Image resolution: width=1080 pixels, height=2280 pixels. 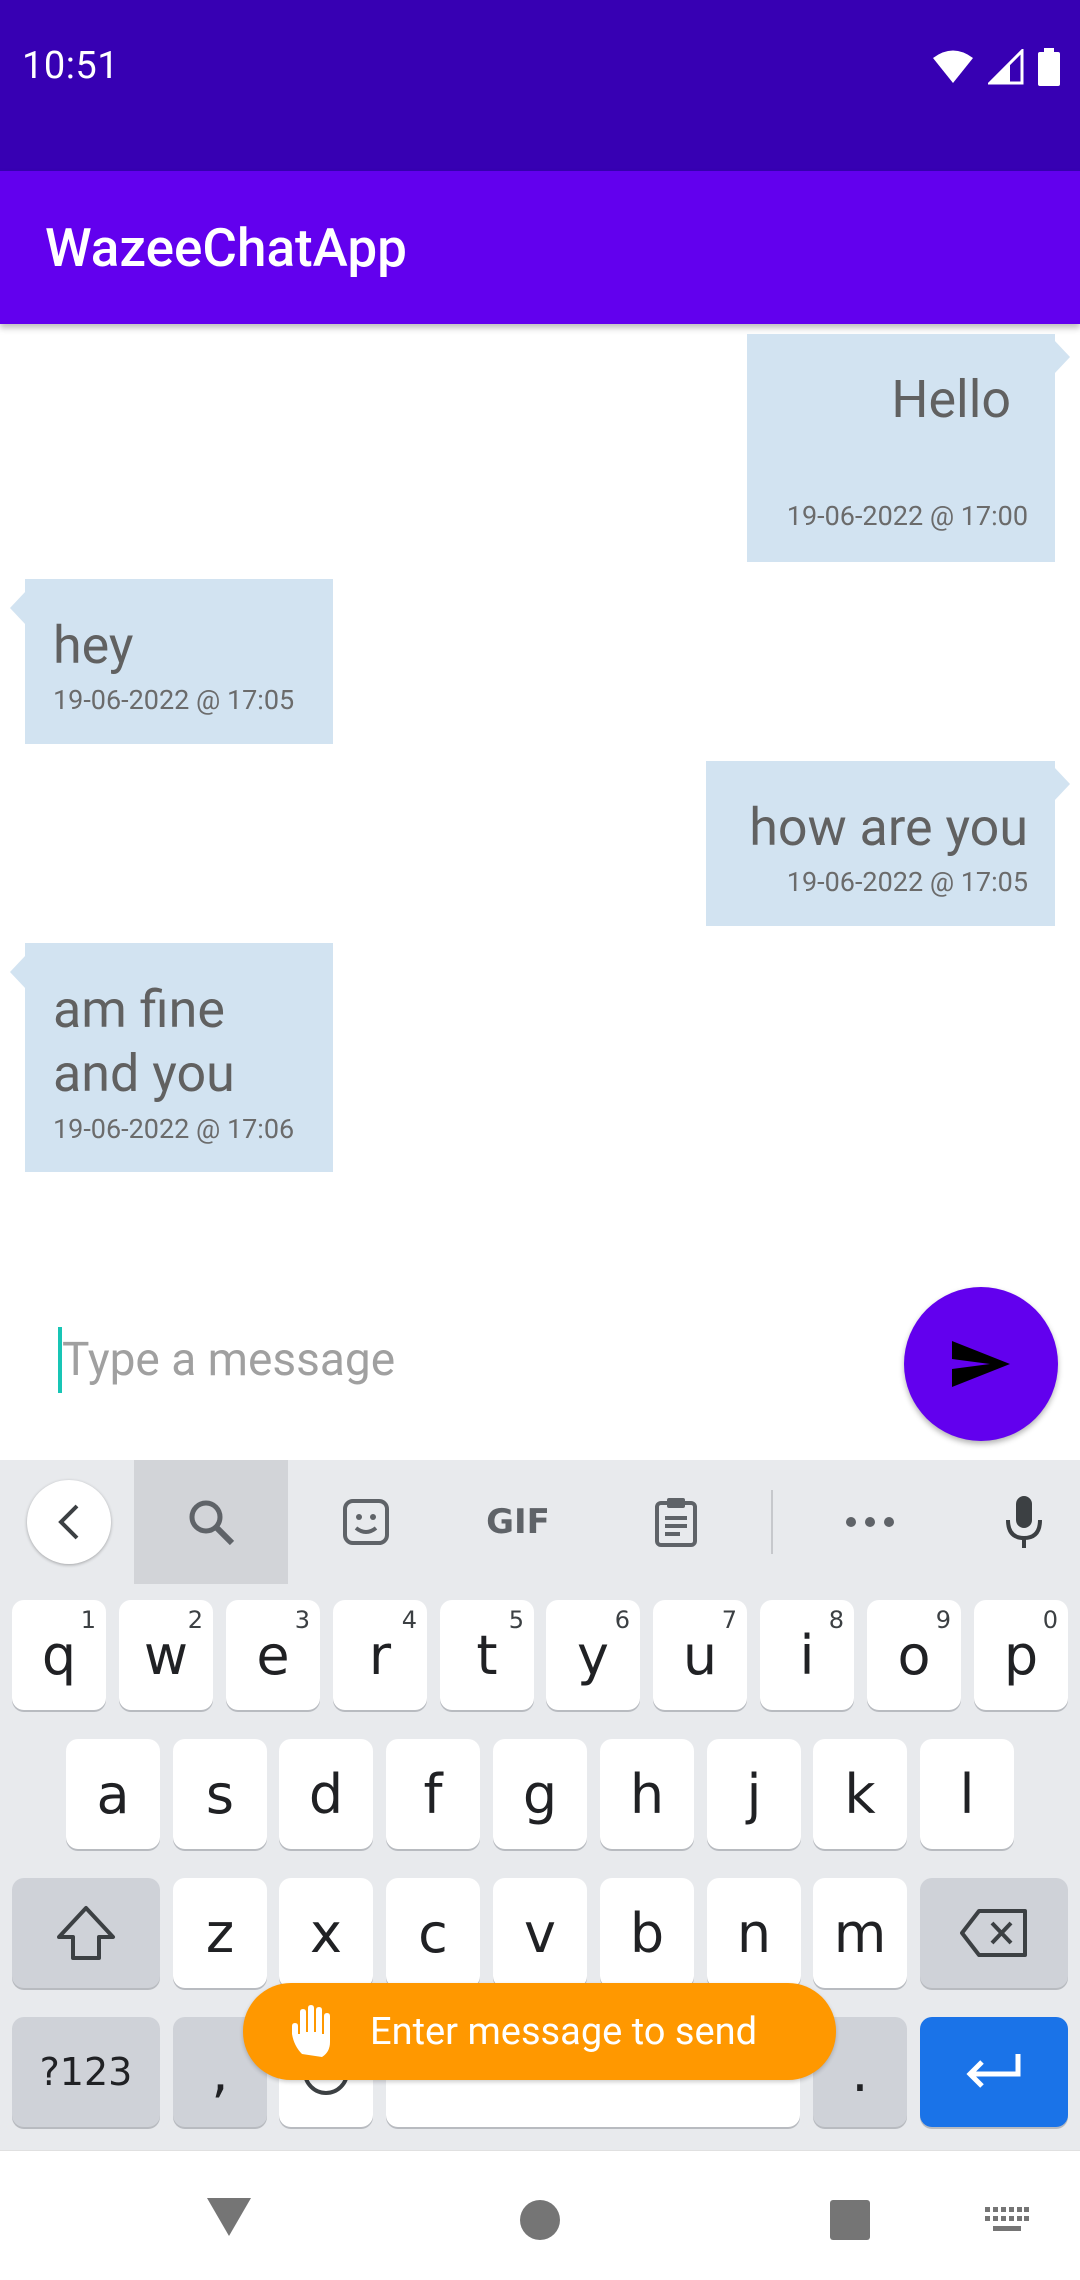 I want to click on key-t: t5, so click(x=487, y=1655).